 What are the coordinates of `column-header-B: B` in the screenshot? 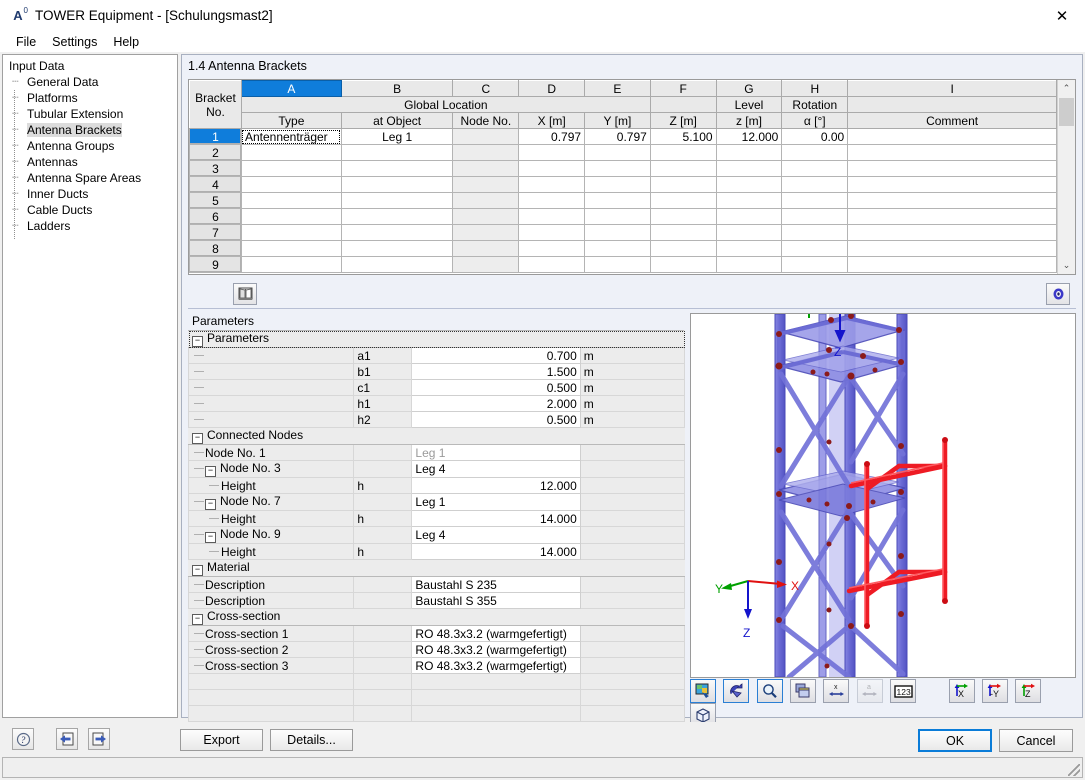 It's located at (397, 88).